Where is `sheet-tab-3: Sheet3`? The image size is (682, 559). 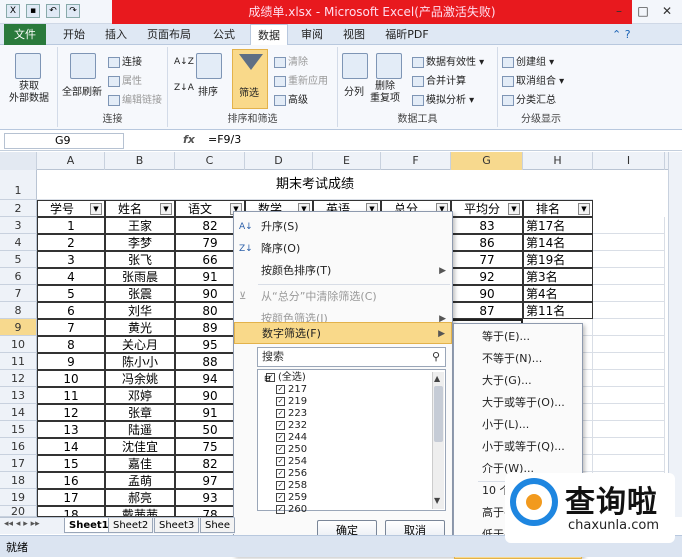 sheet-tab-3: Sheet3 is located at coordinates (177, 525).